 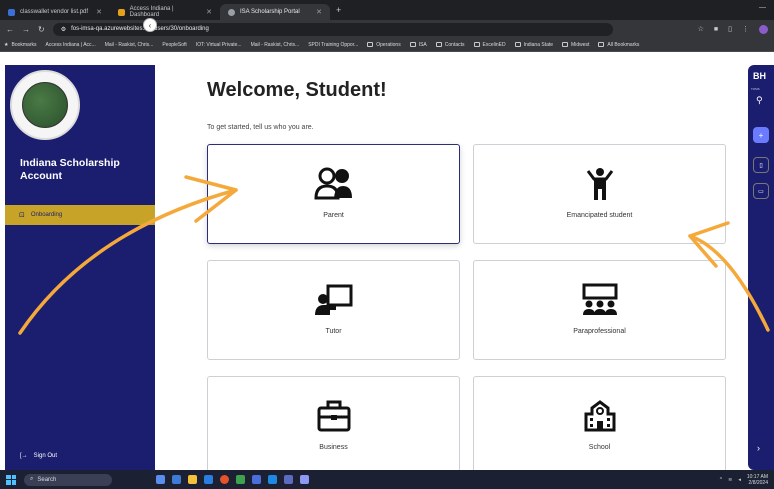 I want to click on clock-date: 2/8/2024, so click(x=758, y=482).